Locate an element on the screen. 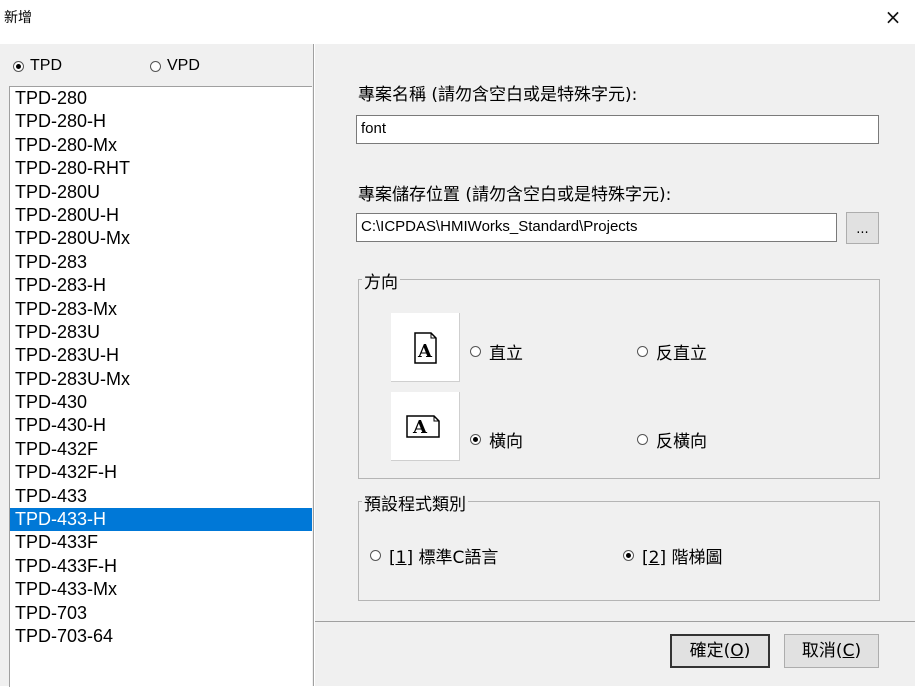  radio-tpd: TPD is located at coordinates (37, 66).